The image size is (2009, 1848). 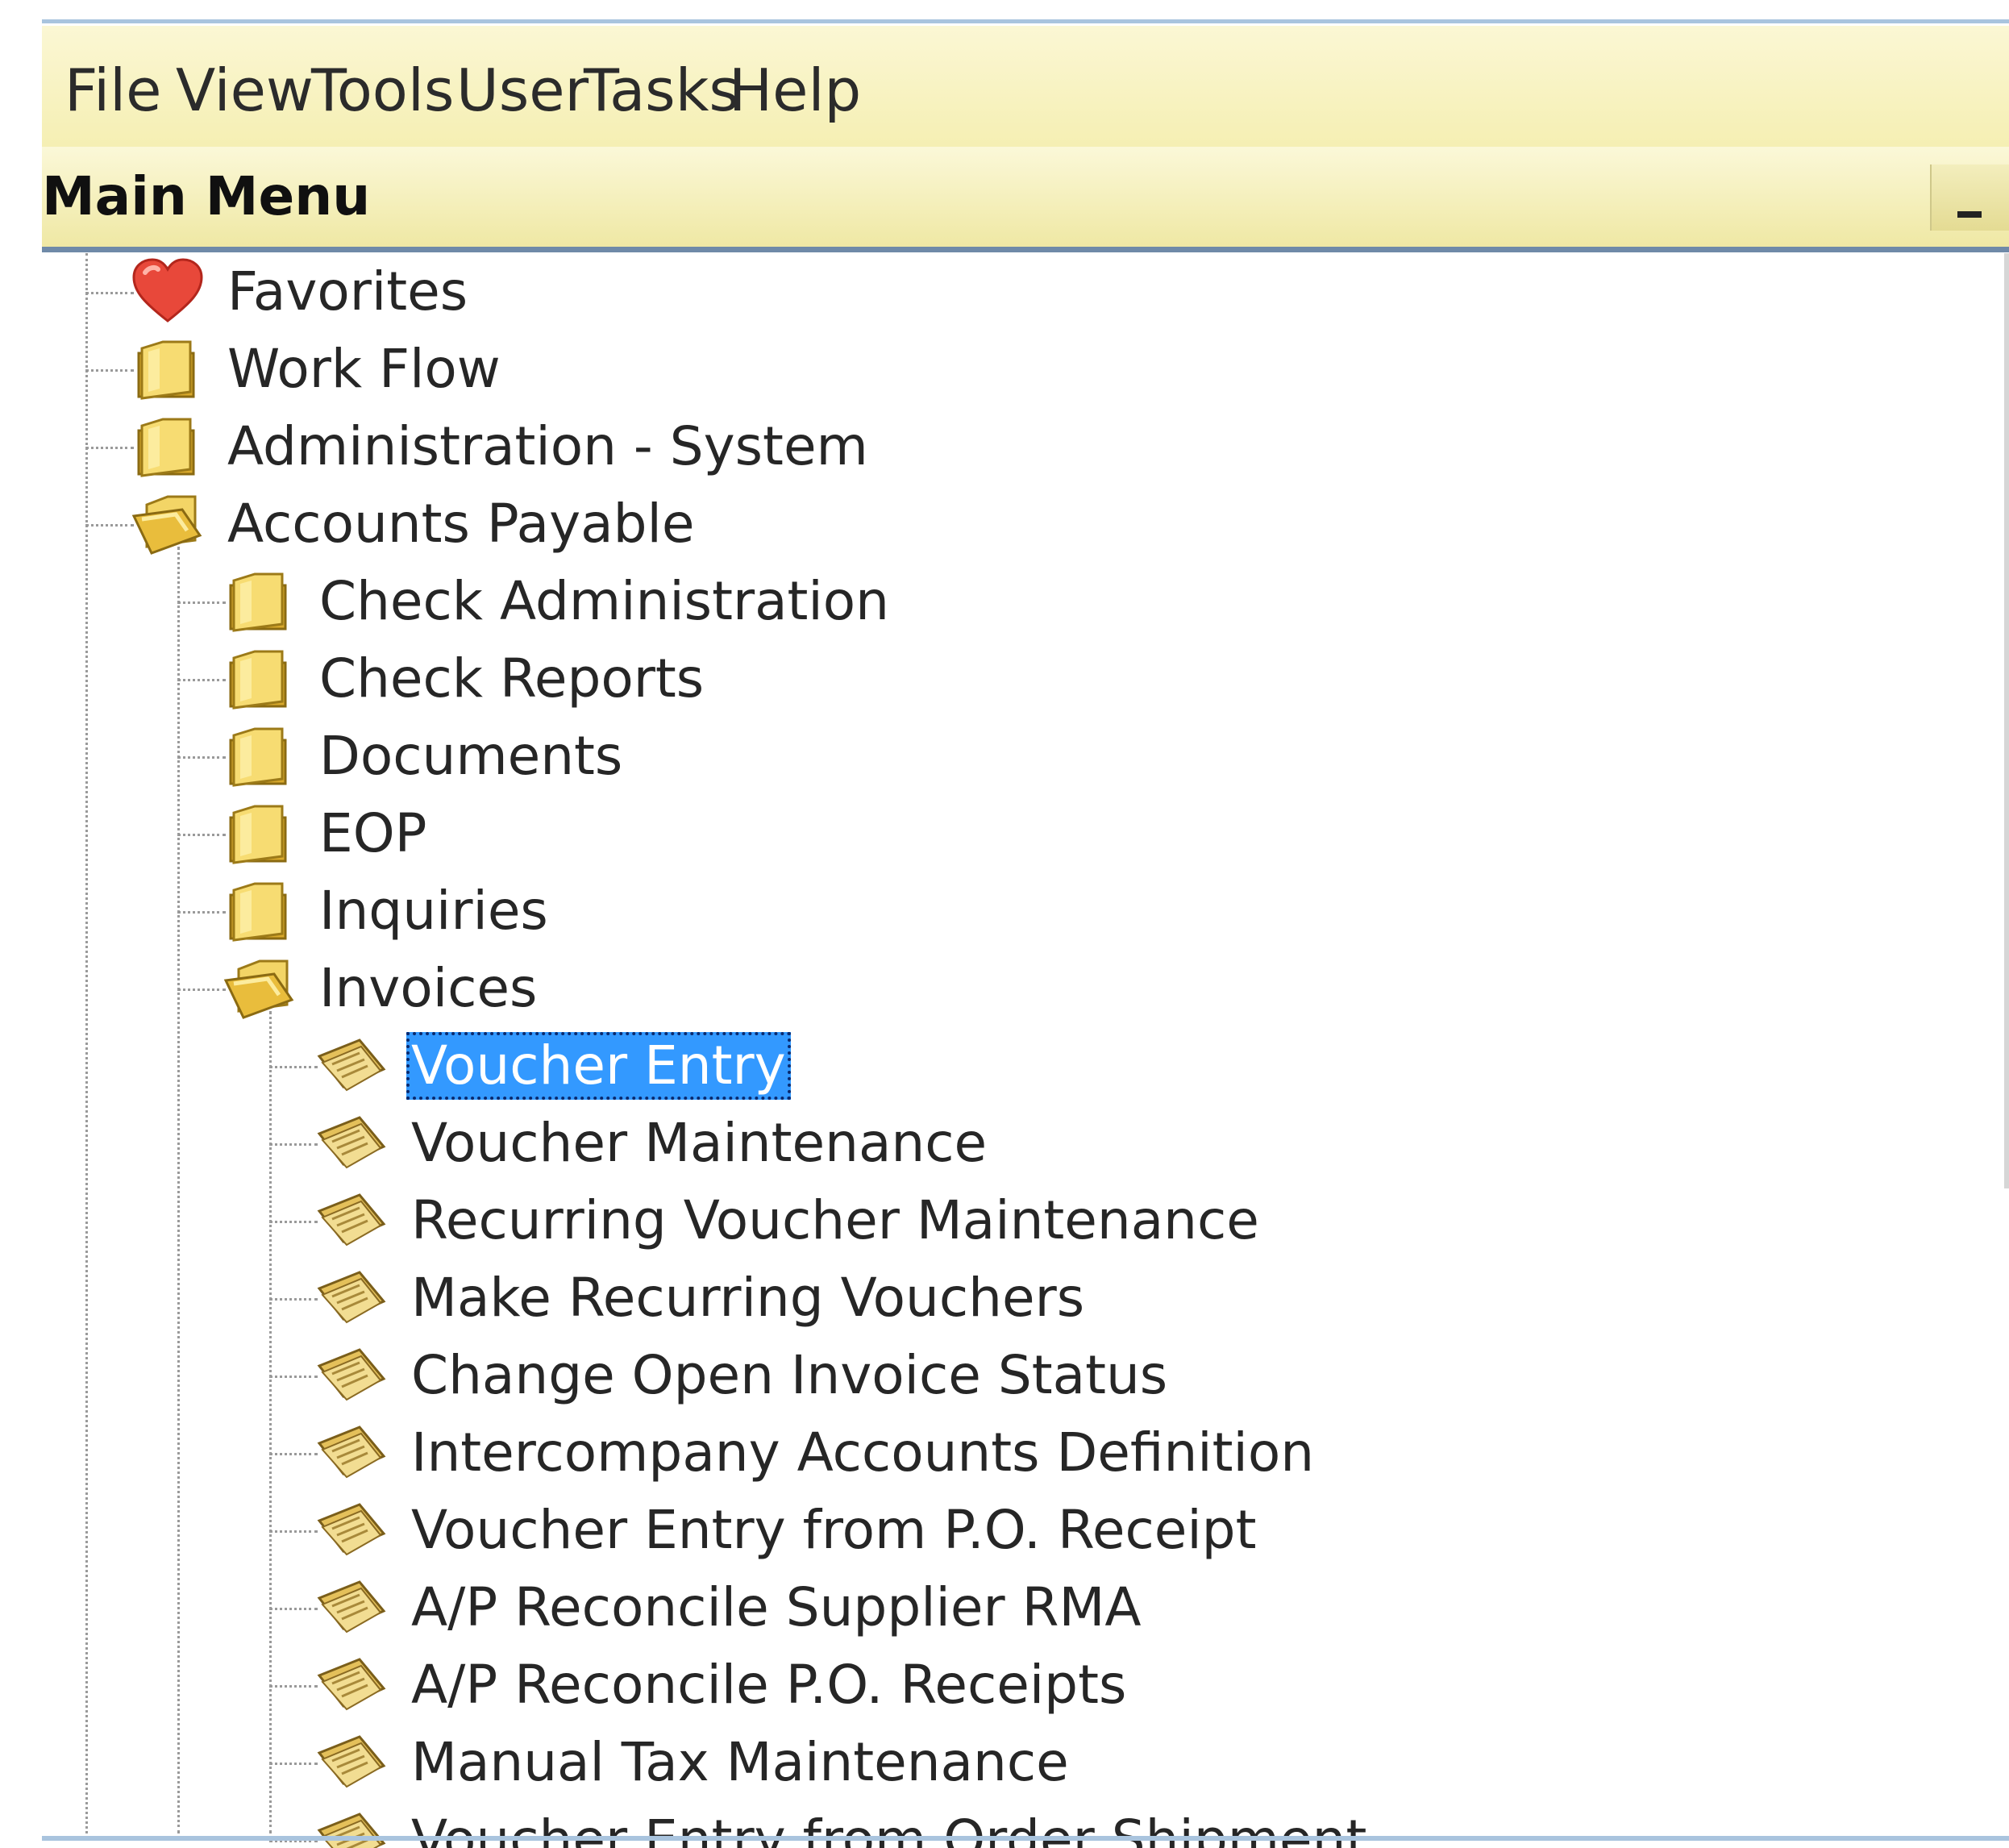 What do you see at coordinates (1025, 199) in the screenshot?
I see `panel-title-bar: Main Menu` at bounding box center [1025, 199].